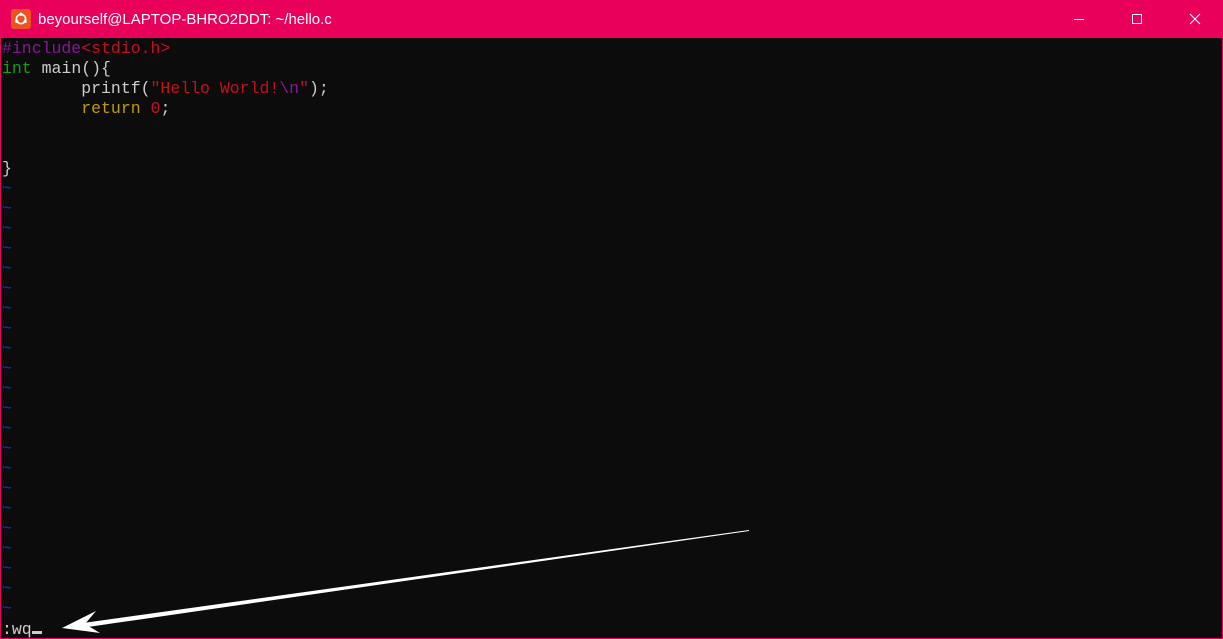 This screenshot has height=639, width=1223. Describe the element at coordinates (155, 108) in the screenshot. I see `number-literal: 0` at that location.